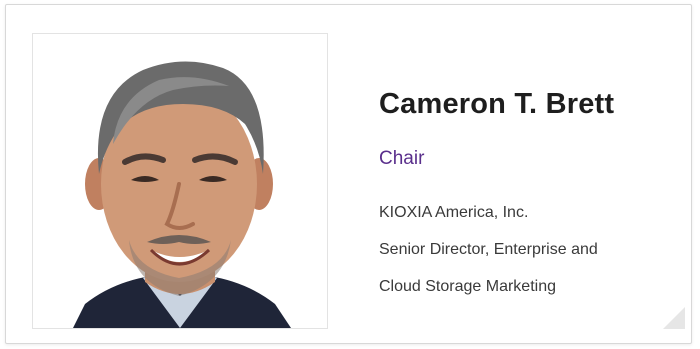 The image size is (700, 349). Describe the element at coordinates (467, 286) in the screenshot. I see `job-title-line-2: Cloud Storage Marketing` at that location.